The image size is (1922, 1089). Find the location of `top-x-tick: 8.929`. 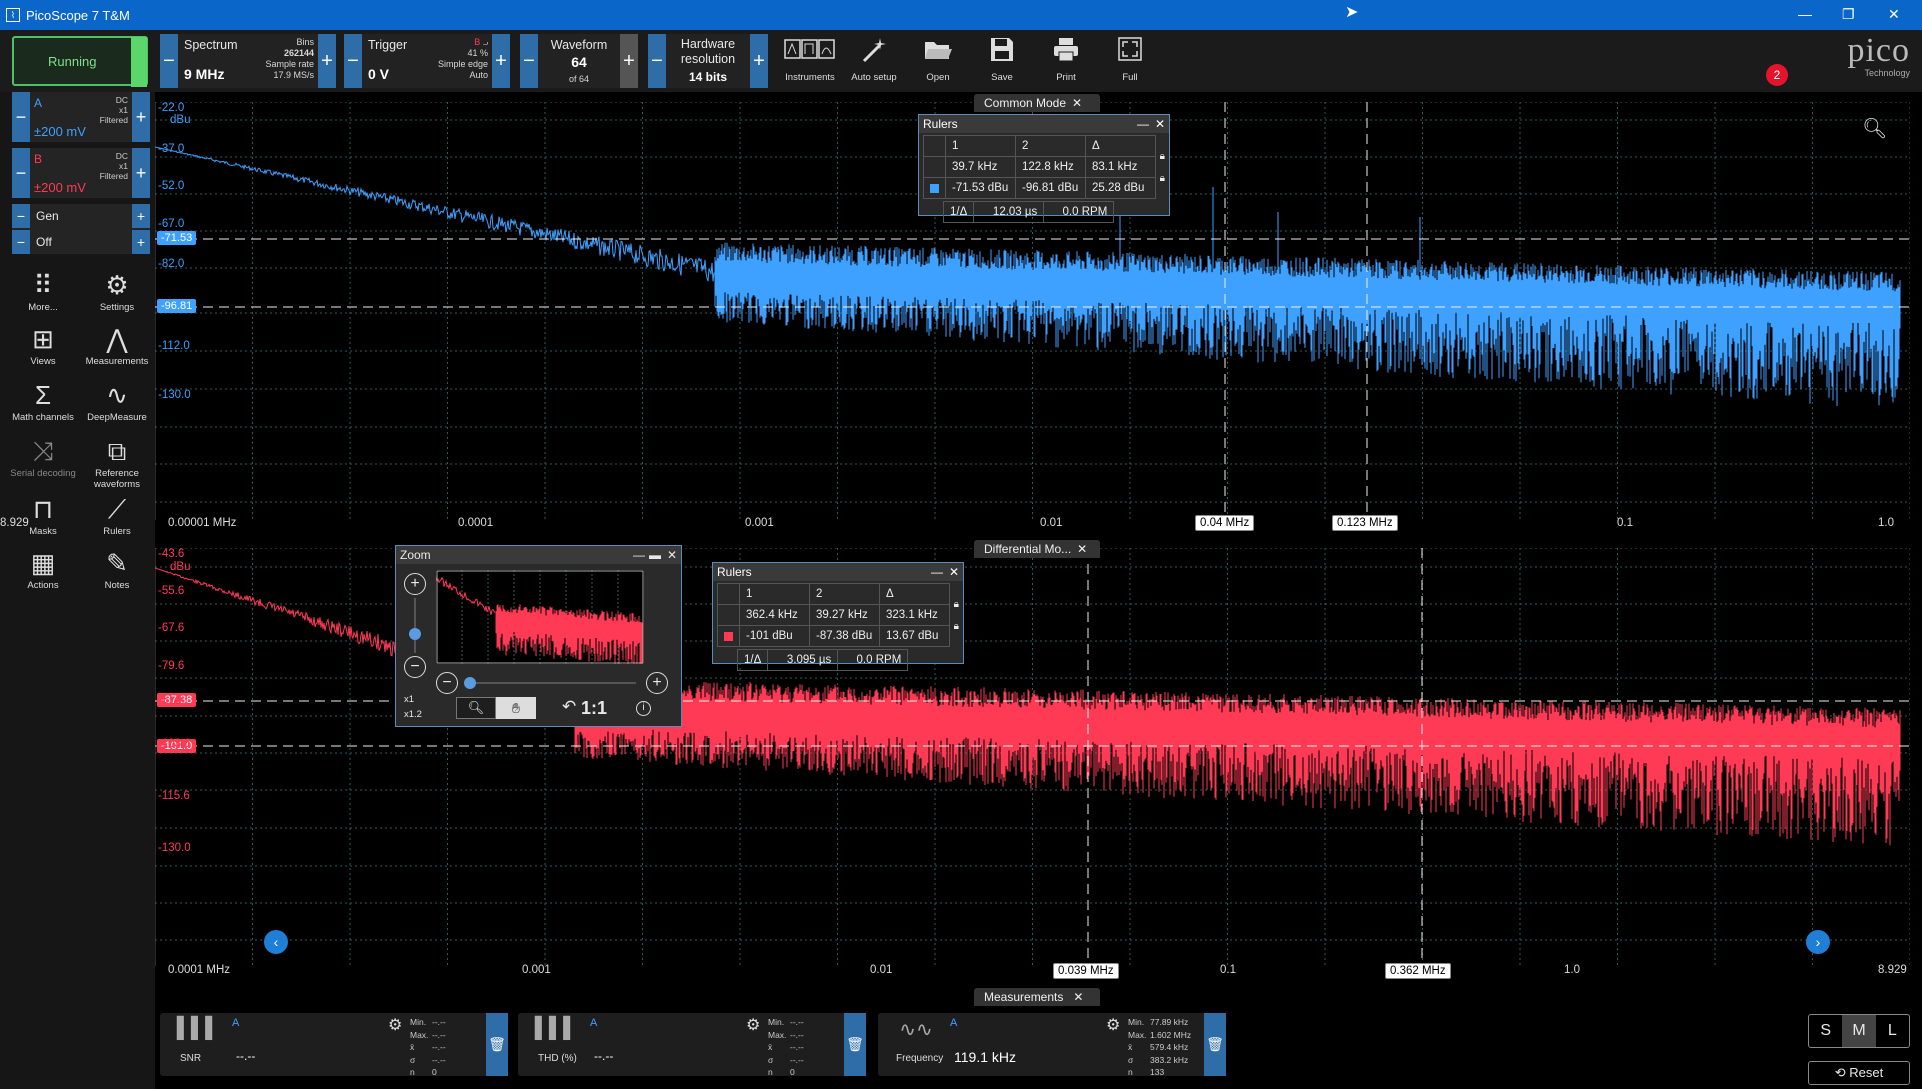

top-x-tick: 8.929 is located at coordinates (14, 523).